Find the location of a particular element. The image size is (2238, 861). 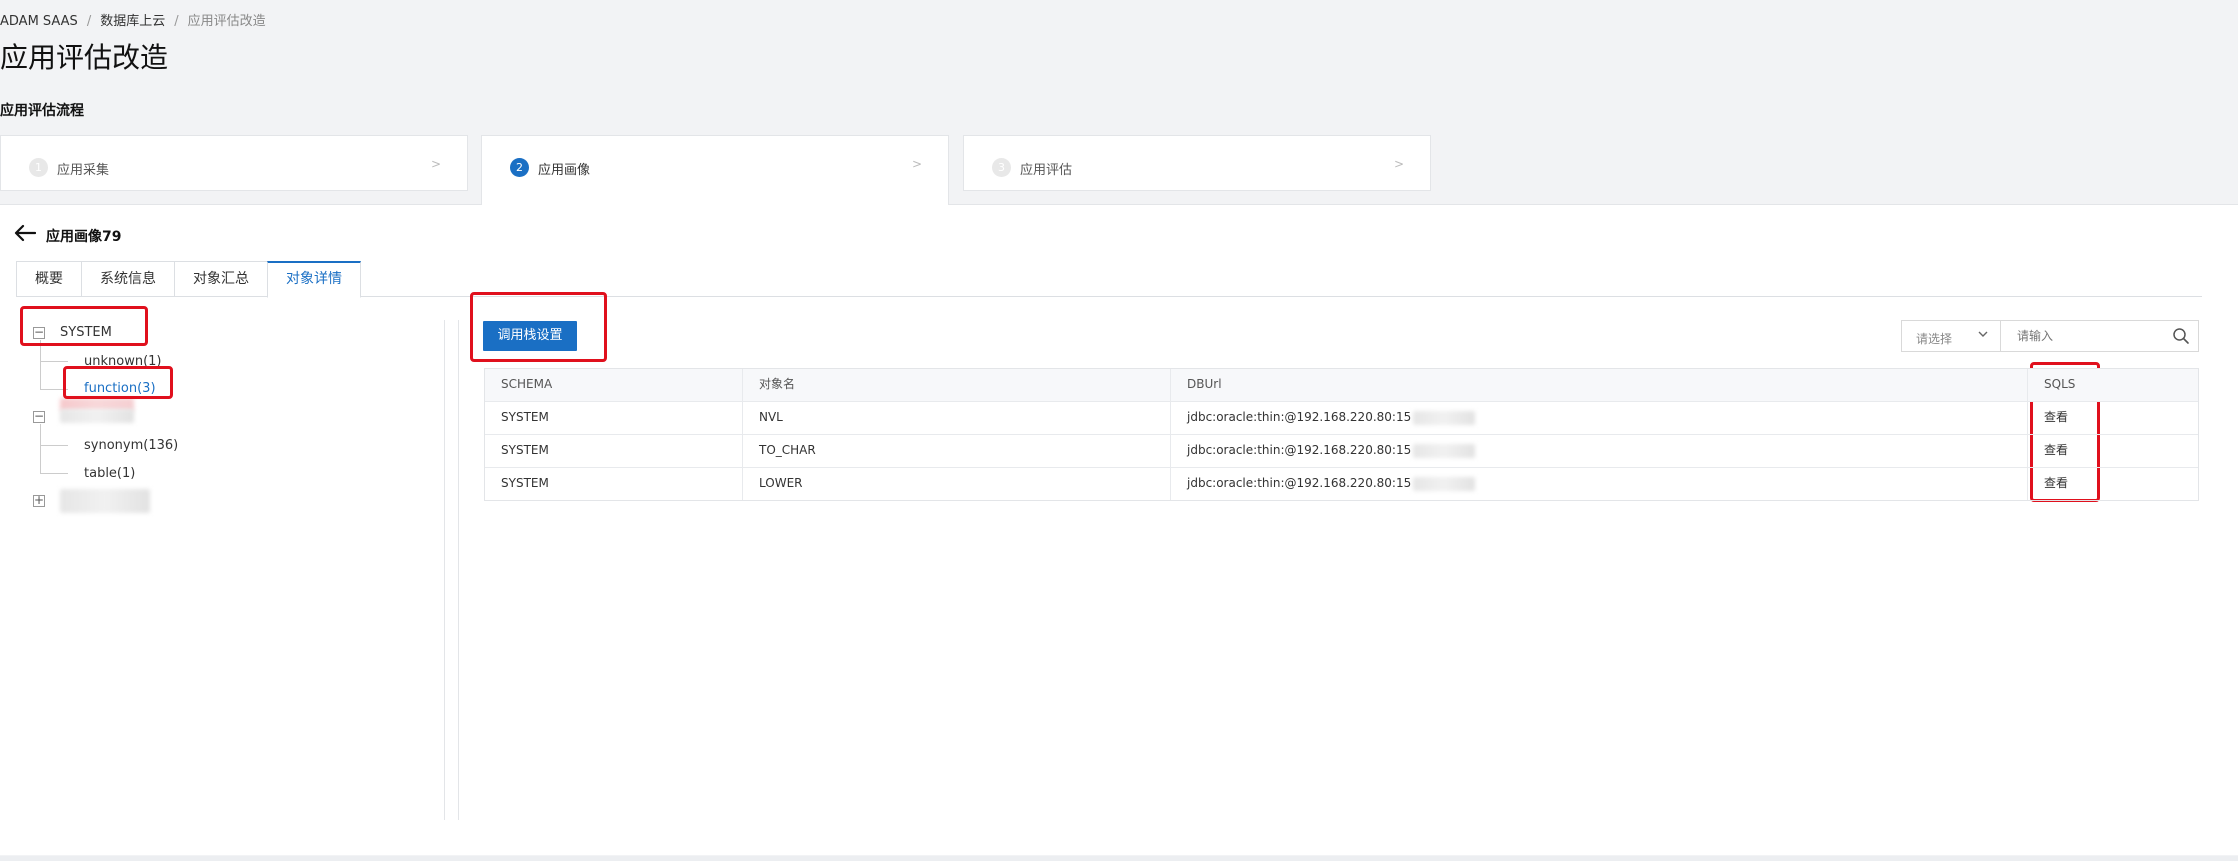

step-app-assess: 3 应用评估 > is located at coordinates (1197, 163).